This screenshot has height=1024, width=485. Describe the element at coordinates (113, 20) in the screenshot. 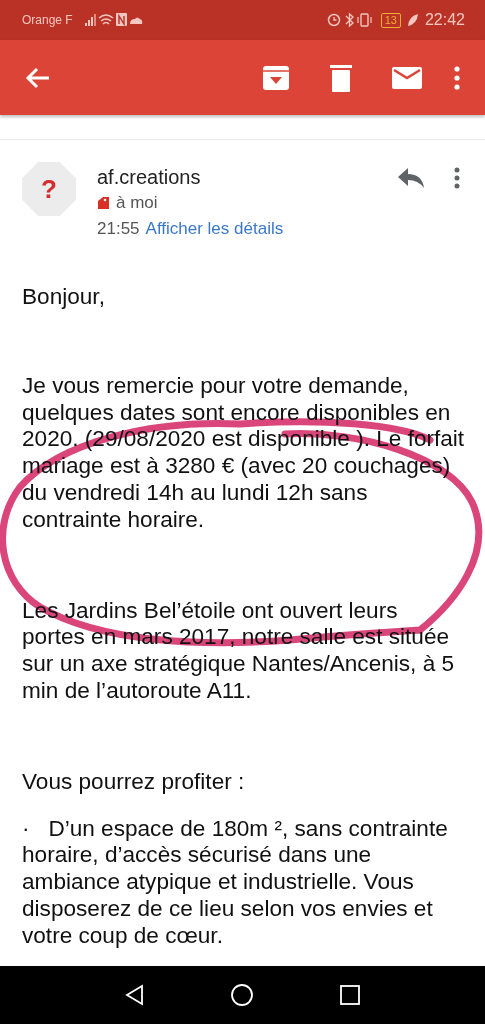

I see `signal-wifi-nfc-icon` at that location.